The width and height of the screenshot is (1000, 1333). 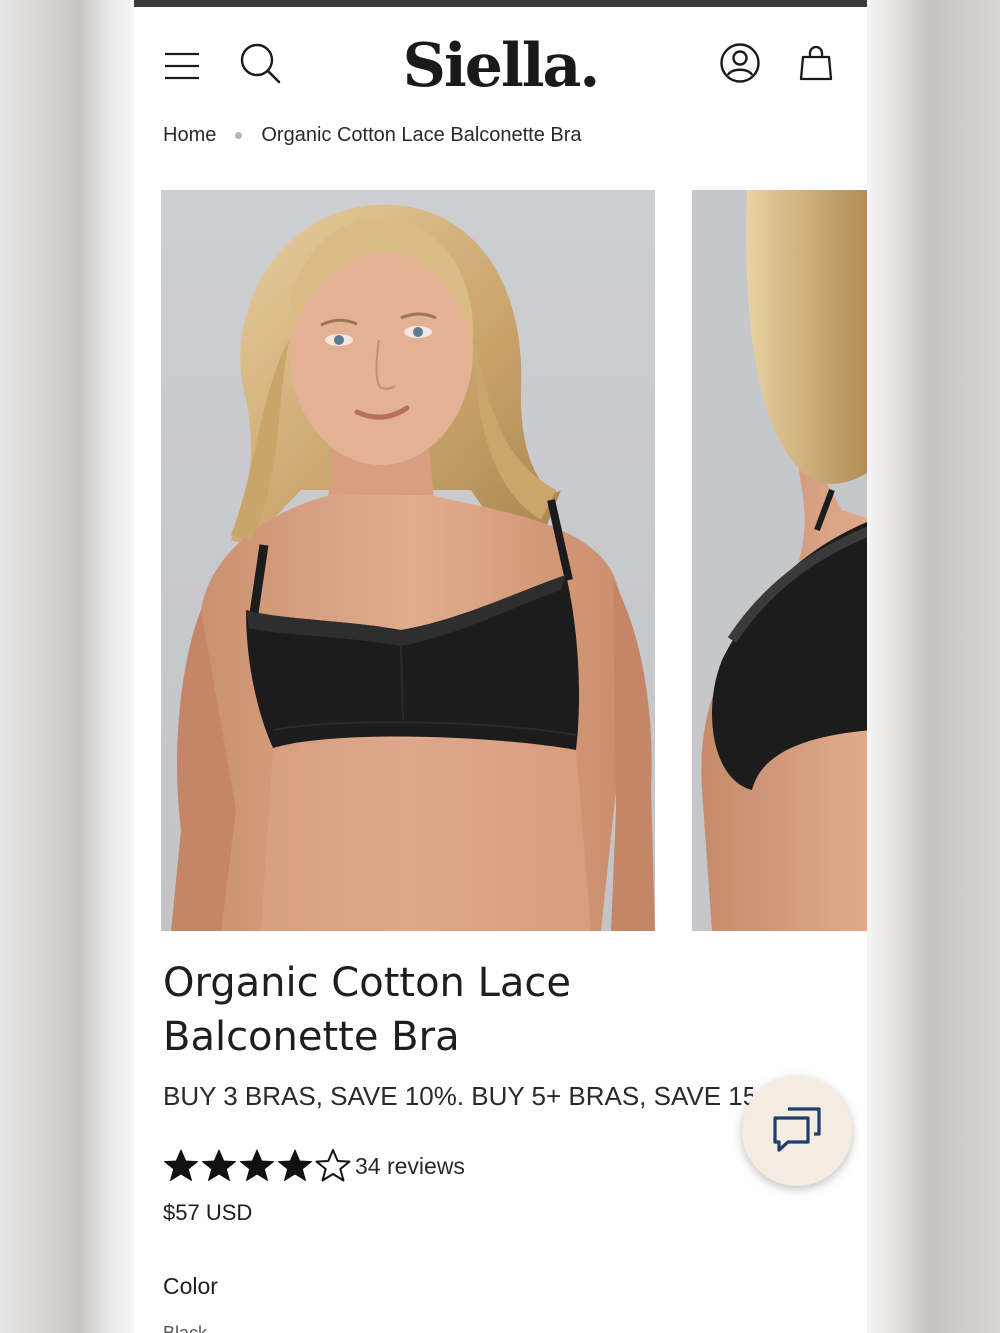 I want to click on product-image-secondary, so click(x=779, y=560).